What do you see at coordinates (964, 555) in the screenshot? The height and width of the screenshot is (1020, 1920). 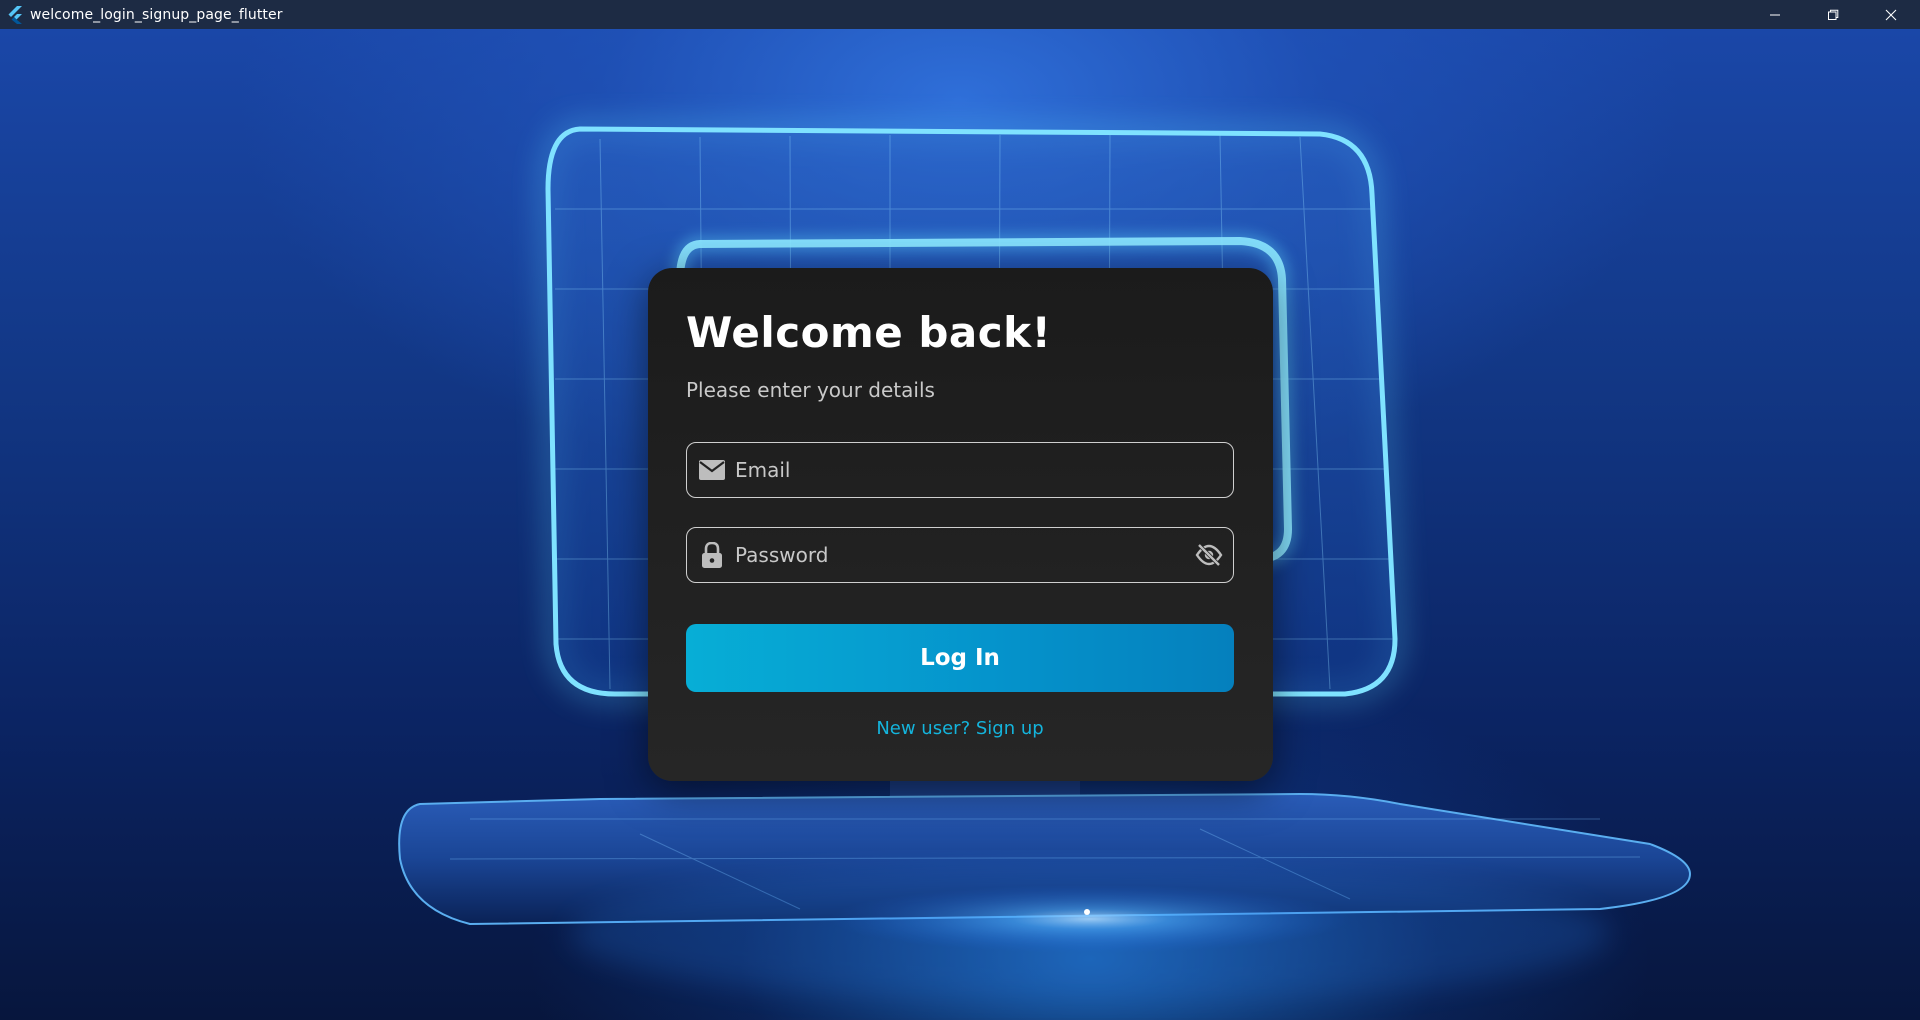 I see `password-input` at bounding box center [964, 555].